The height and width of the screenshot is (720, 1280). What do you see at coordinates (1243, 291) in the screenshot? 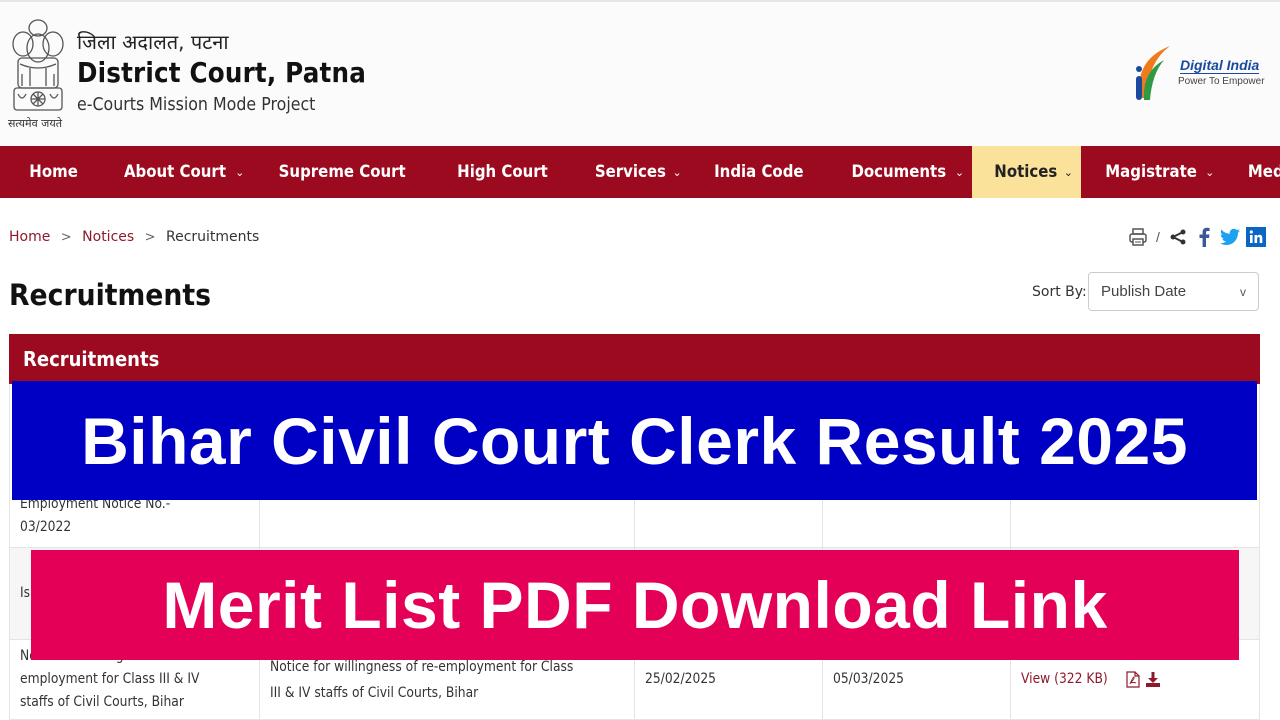
I see `chevron-down-icon: v` at bounding box center [1243, 291].